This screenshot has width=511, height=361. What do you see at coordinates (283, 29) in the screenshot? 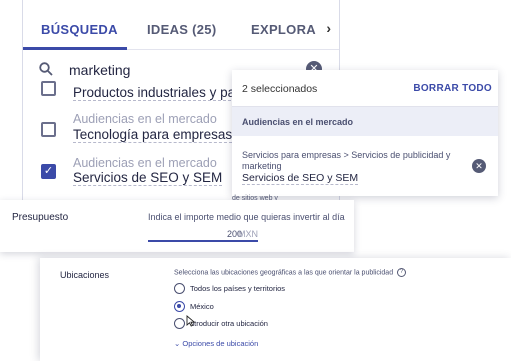
I see `tab-explore: EXPLORA` at bounding box center [283, 29].